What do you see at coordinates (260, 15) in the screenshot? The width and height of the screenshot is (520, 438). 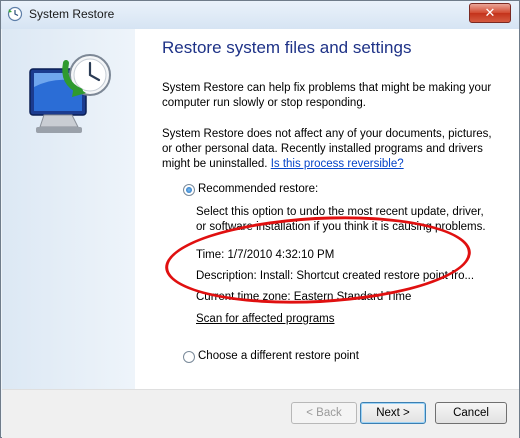 I see `title-bar: System Restore ✕` at bounding box center [260, 15].